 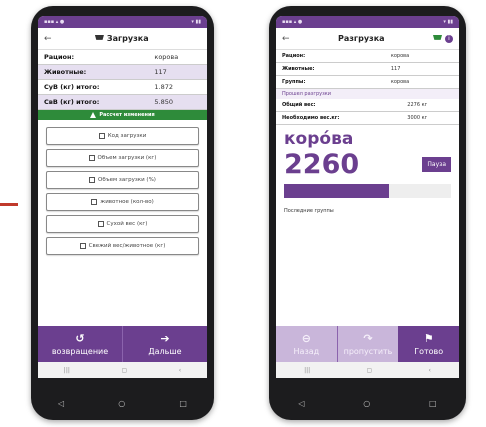 What do you see at coordinates (436, 164) in the screenshot?
I see `pause-button: Пауза` at bounding box center [436, 164].